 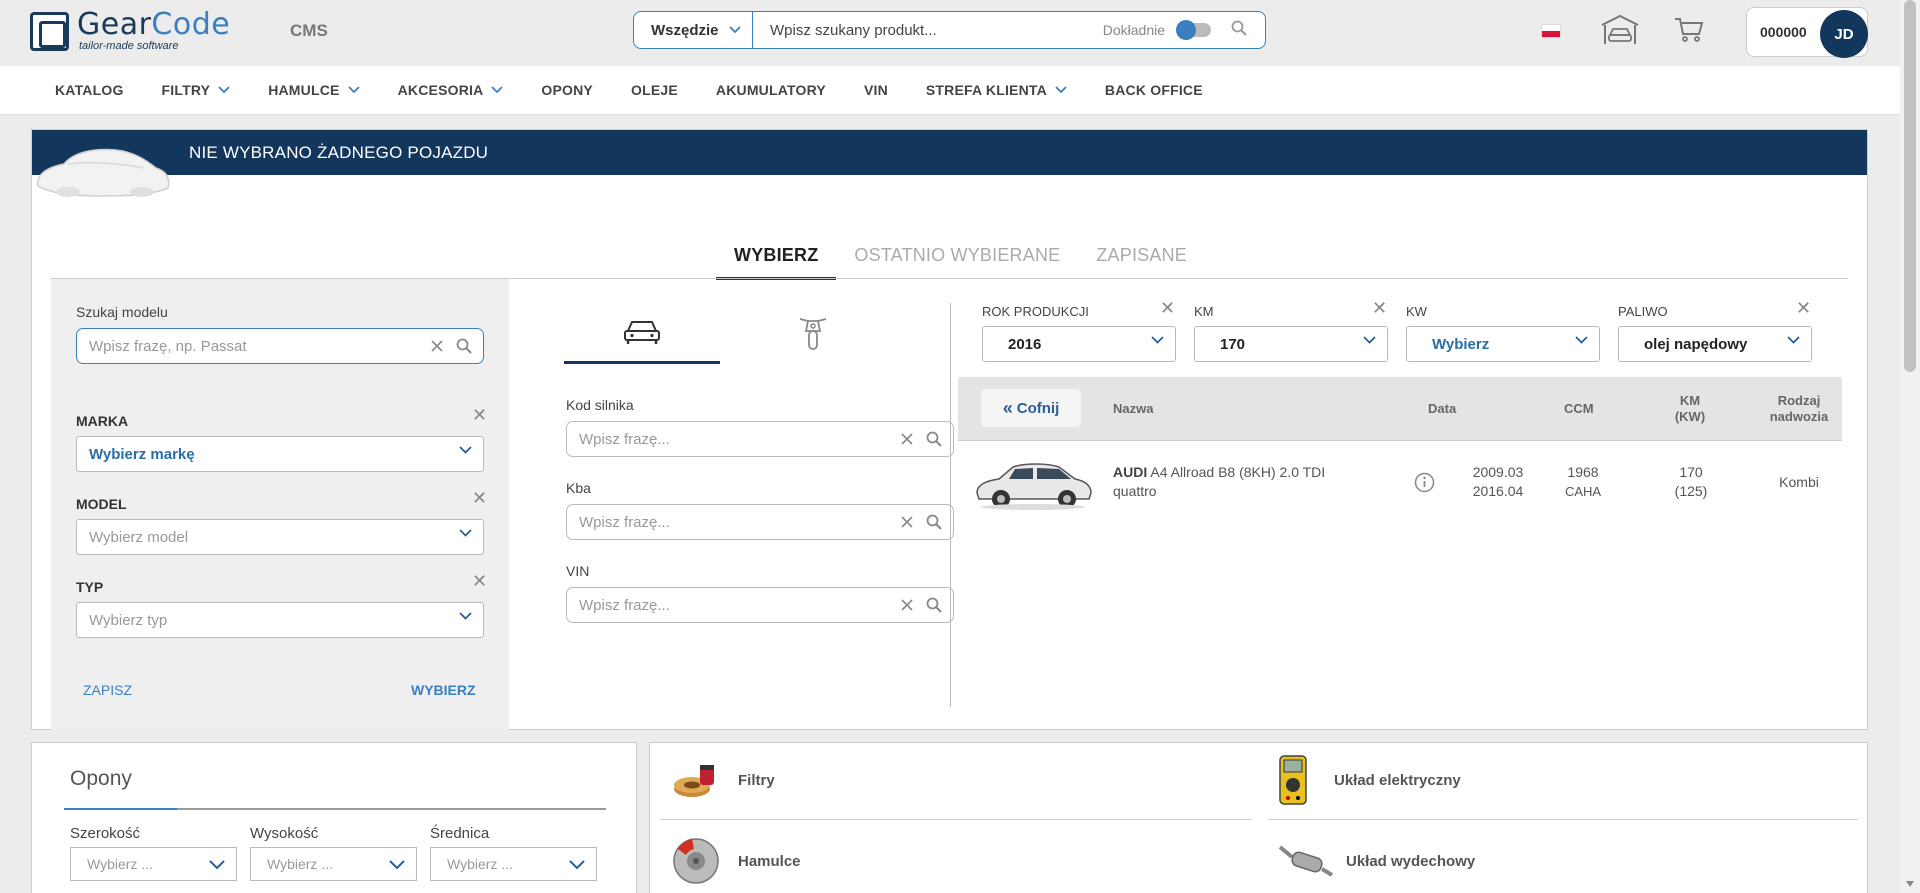 I want to click on year-label: ROK PRODUKCJI, so click(x=1035, y=311).